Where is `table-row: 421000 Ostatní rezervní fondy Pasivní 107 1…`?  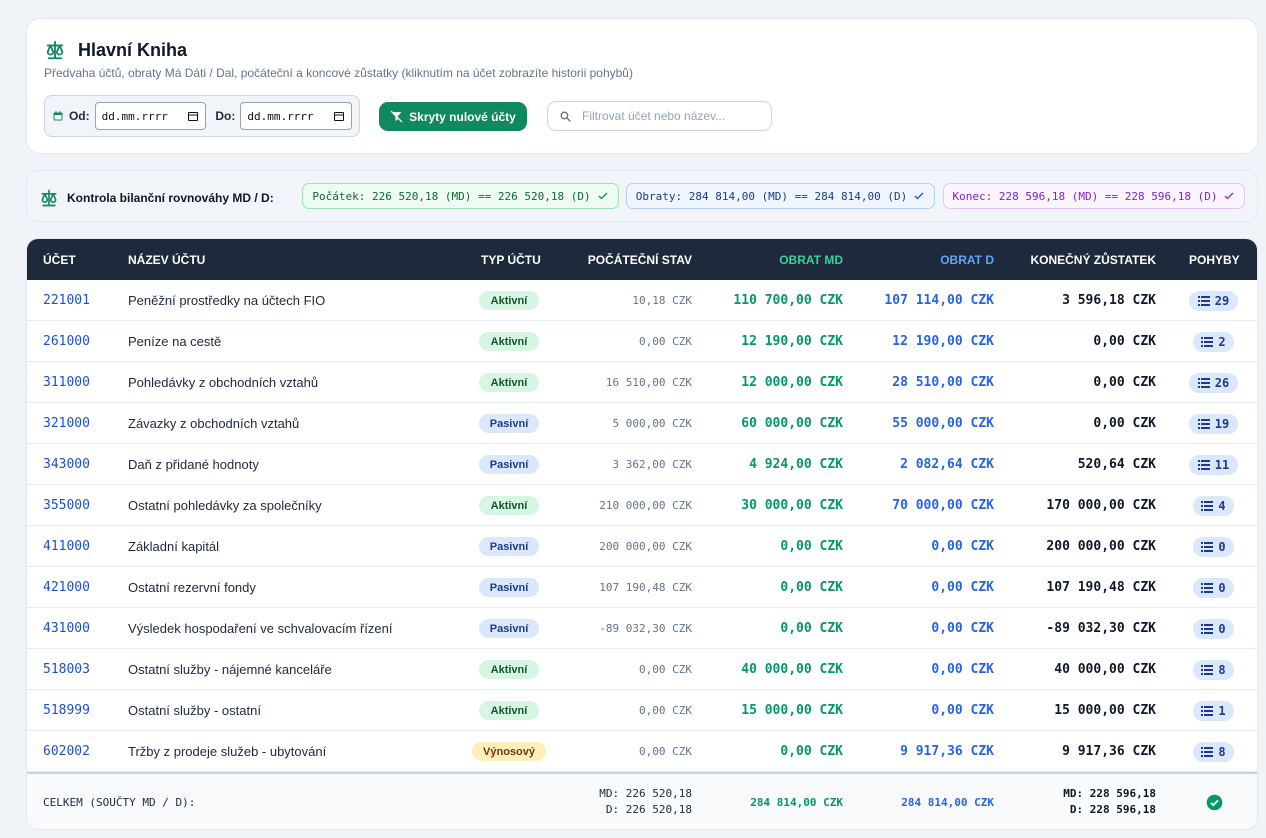 table-row: 421000 Ostatní rezervní fondy Pasivní 107 1… is located at coordinates (642, 587).